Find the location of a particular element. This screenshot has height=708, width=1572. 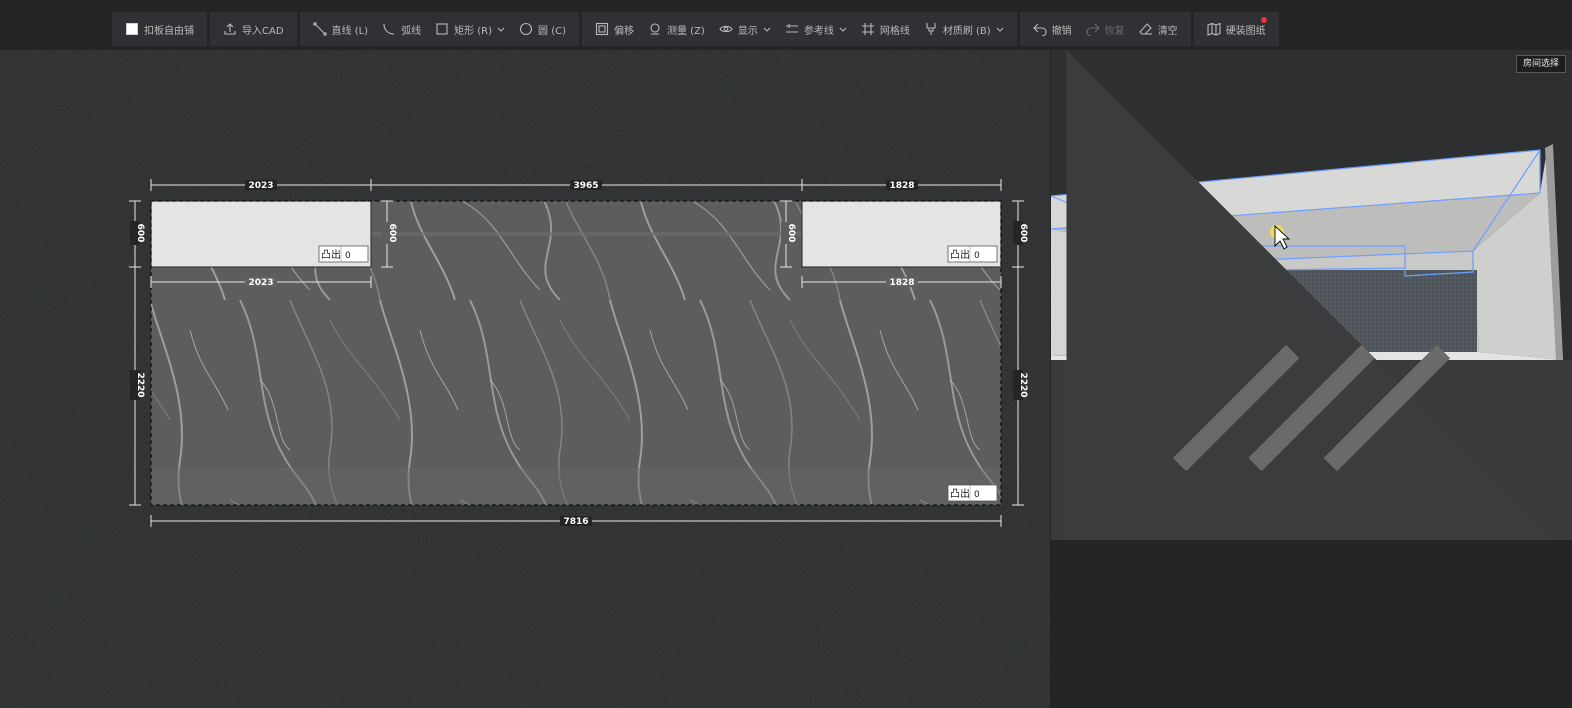

toolbar-group-drawing: 硬装图纸 is located at coordinates (1236, 29).